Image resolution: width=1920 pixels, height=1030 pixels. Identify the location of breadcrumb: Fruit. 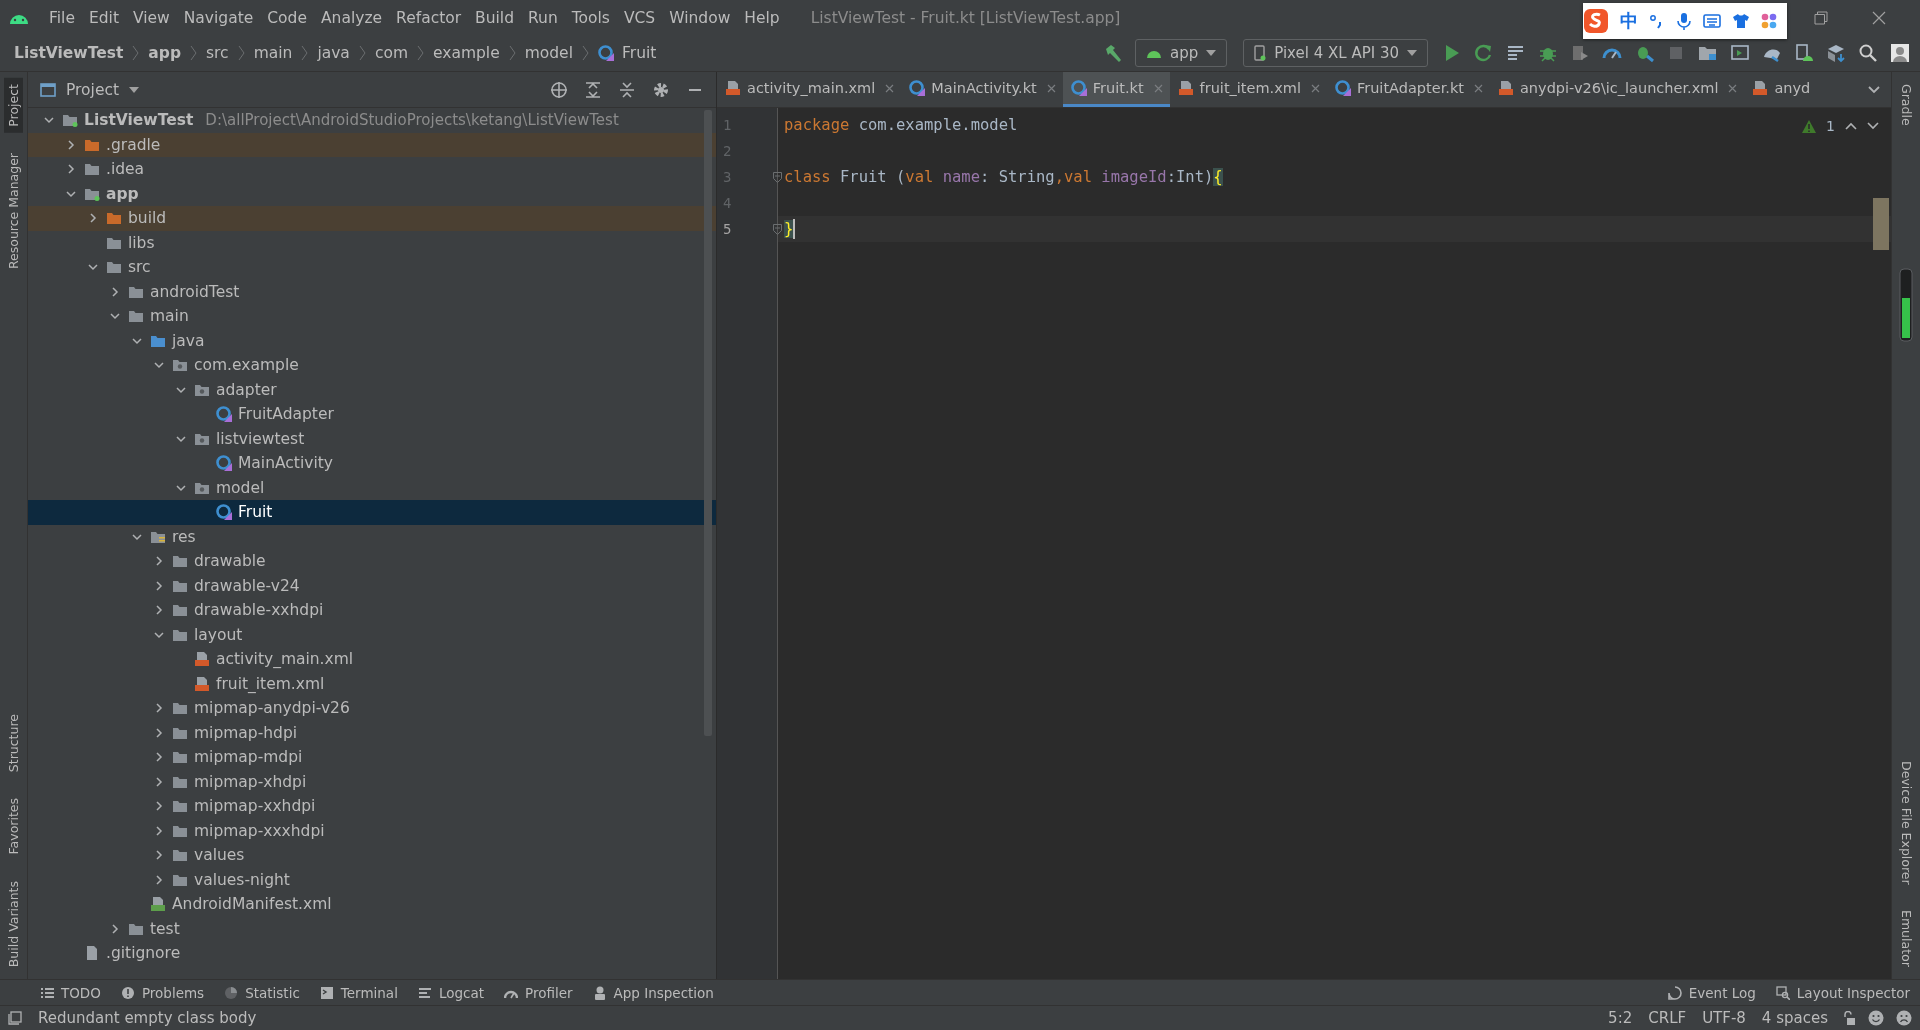
(639, 53).